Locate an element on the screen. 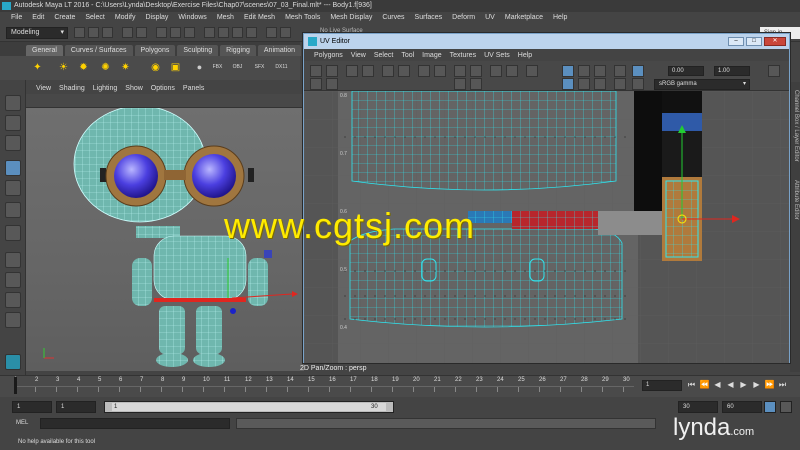  channel-box-tab: Channel Box / Layer Editor is located at coordinates (795, 126).